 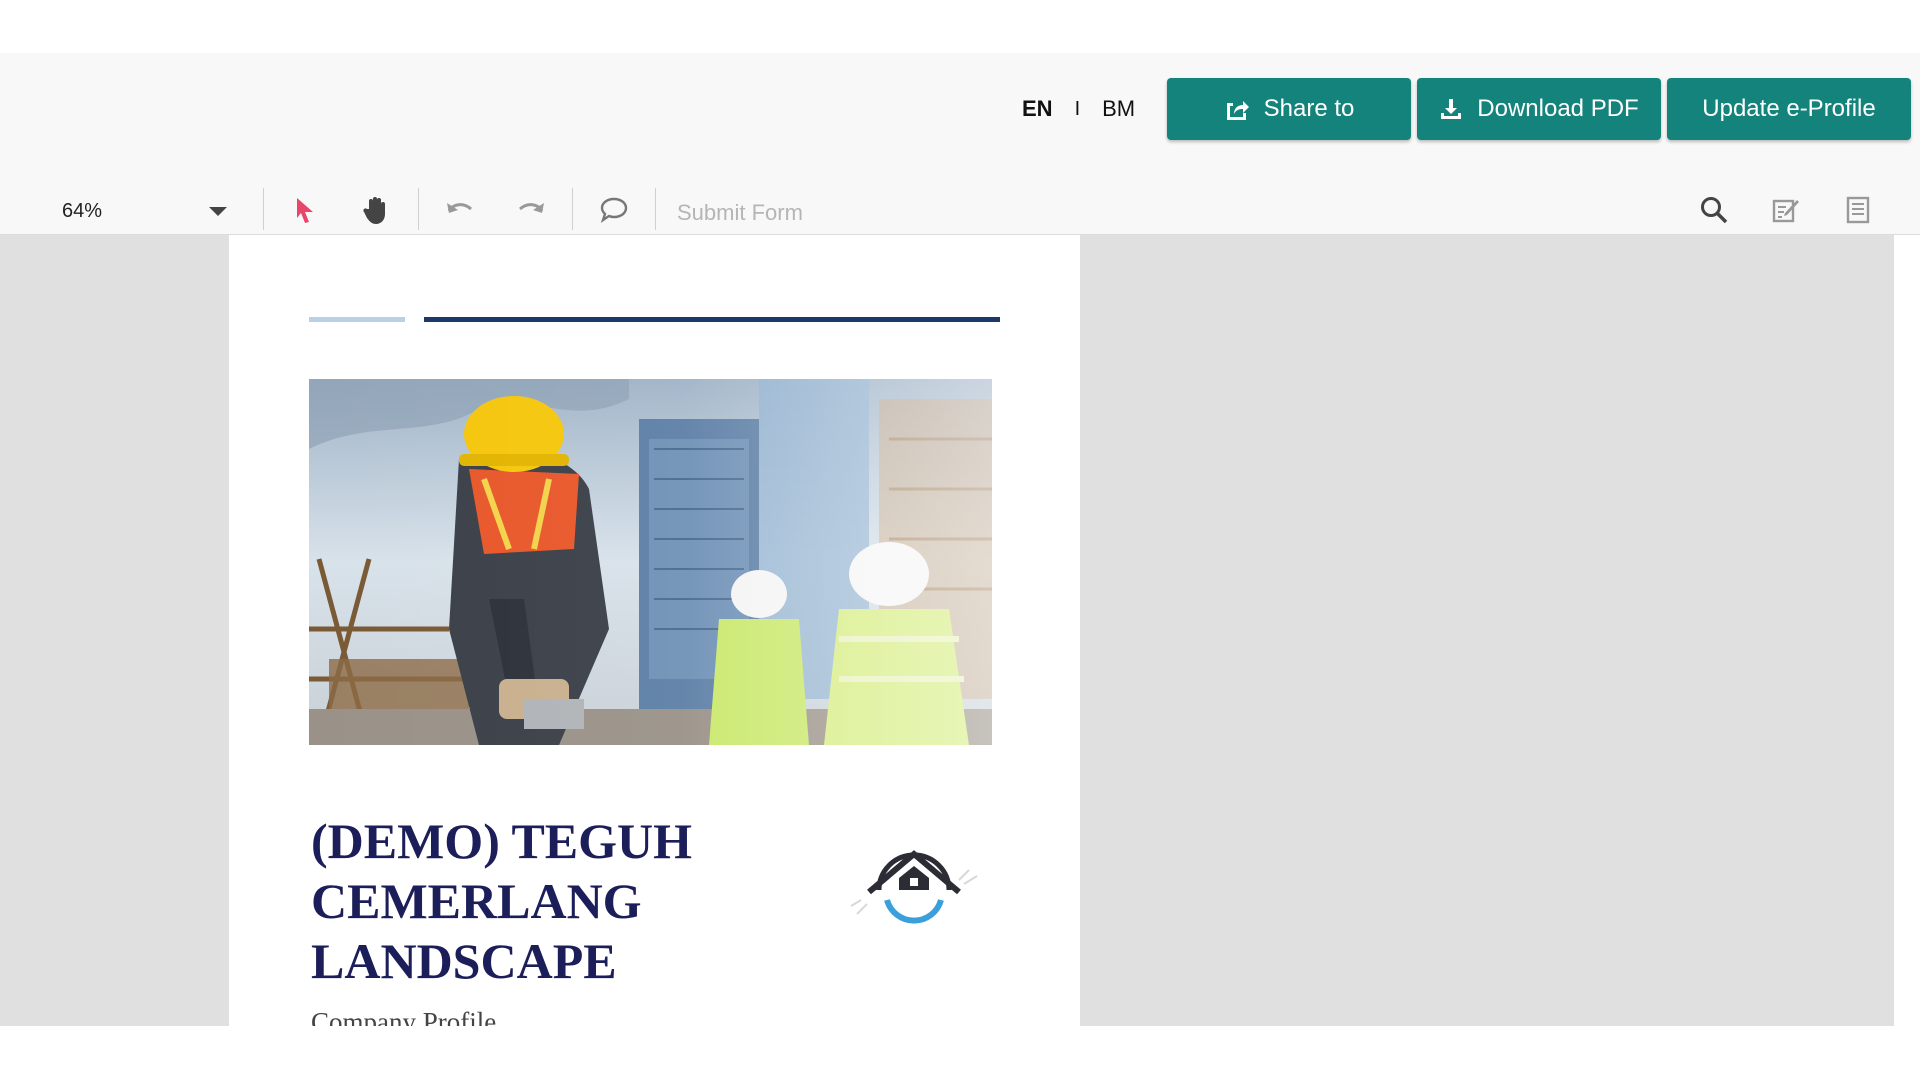 I want to click on accent-bar-dark, so click(x=712, y=319).